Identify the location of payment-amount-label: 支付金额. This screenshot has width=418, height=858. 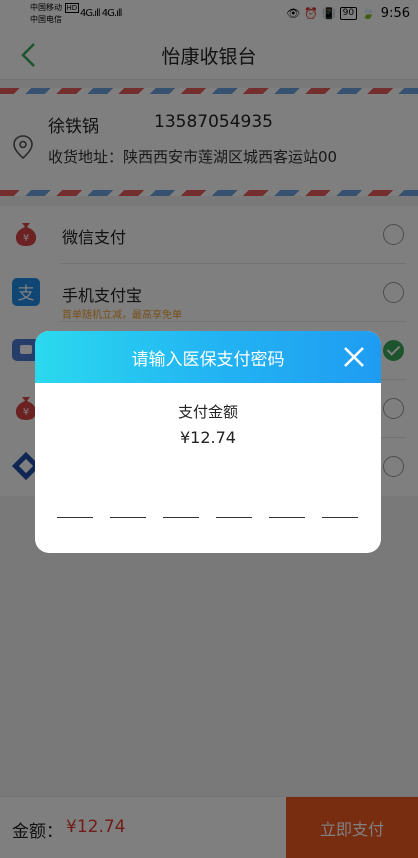
(207, 412).